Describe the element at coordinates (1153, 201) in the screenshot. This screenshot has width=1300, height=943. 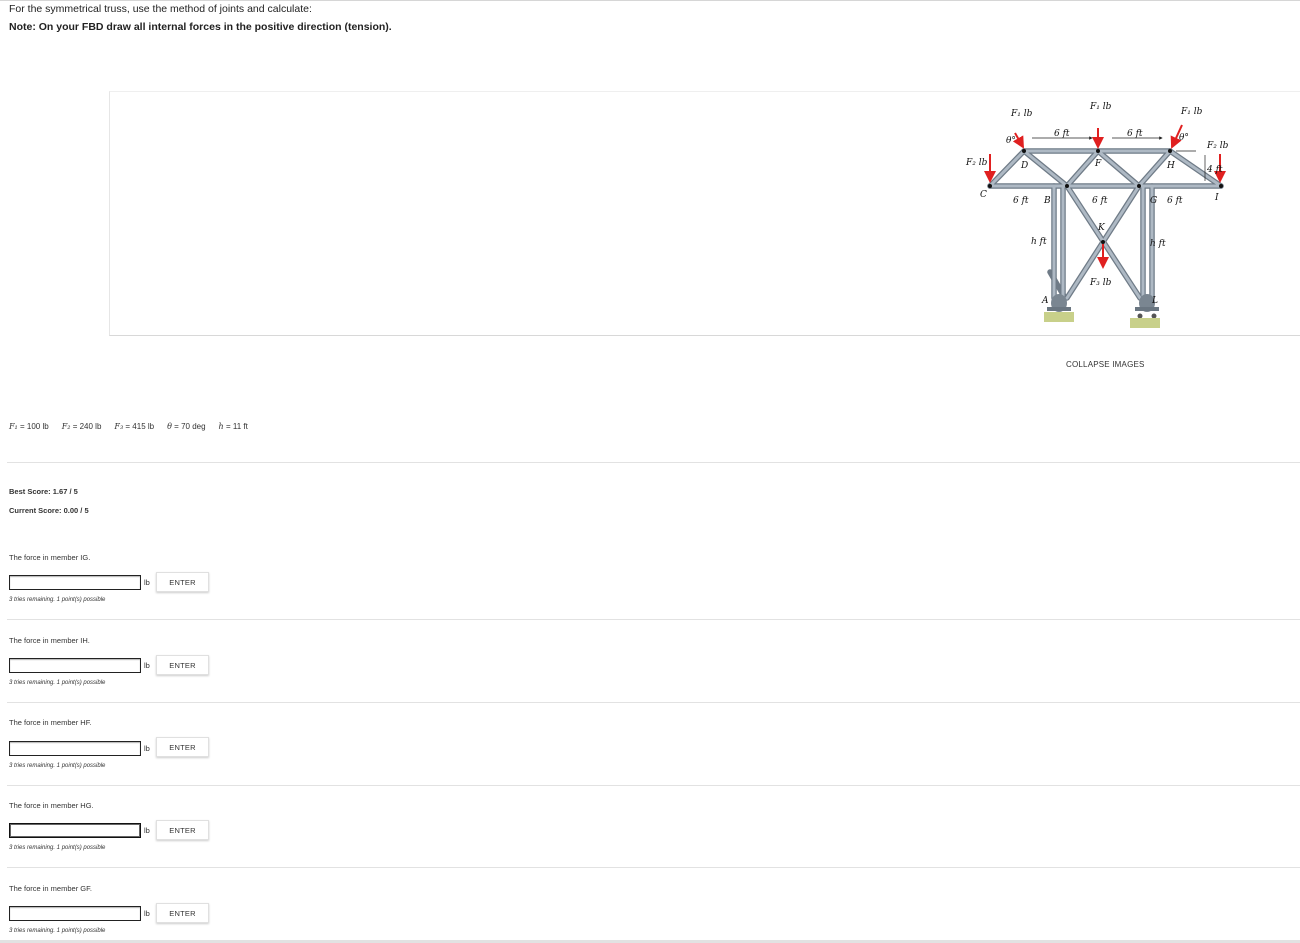
I see `label-node-G: G` at that location.